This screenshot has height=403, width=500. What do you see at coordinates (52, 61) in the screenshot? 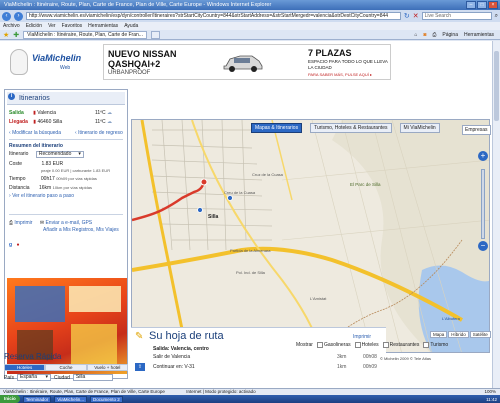
I see `logo: ViaMichelin Web` at bounding box center [52, 61].